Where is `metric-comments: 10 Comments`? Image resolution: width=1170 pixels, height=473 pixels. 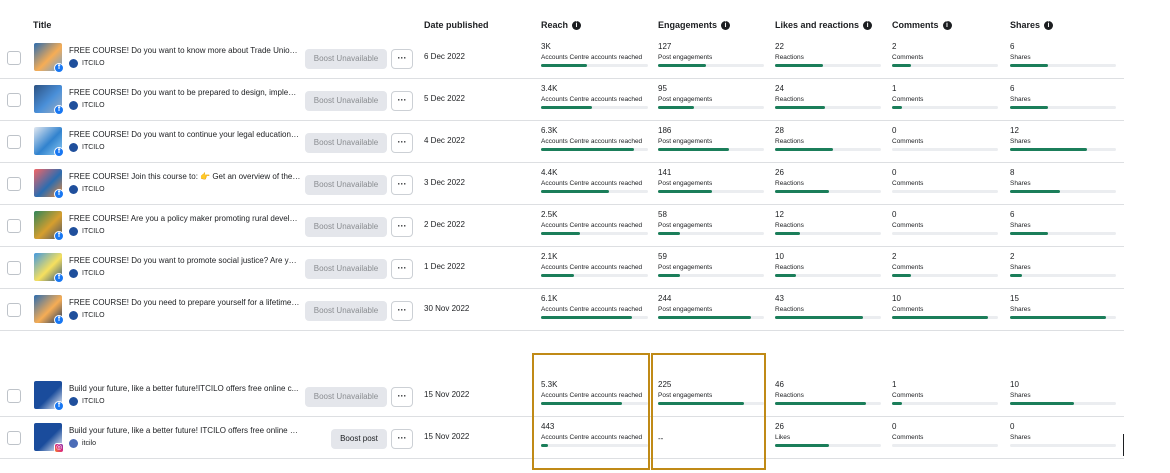
metric-comments: 10 Comments is located at coordinates (945, 306).